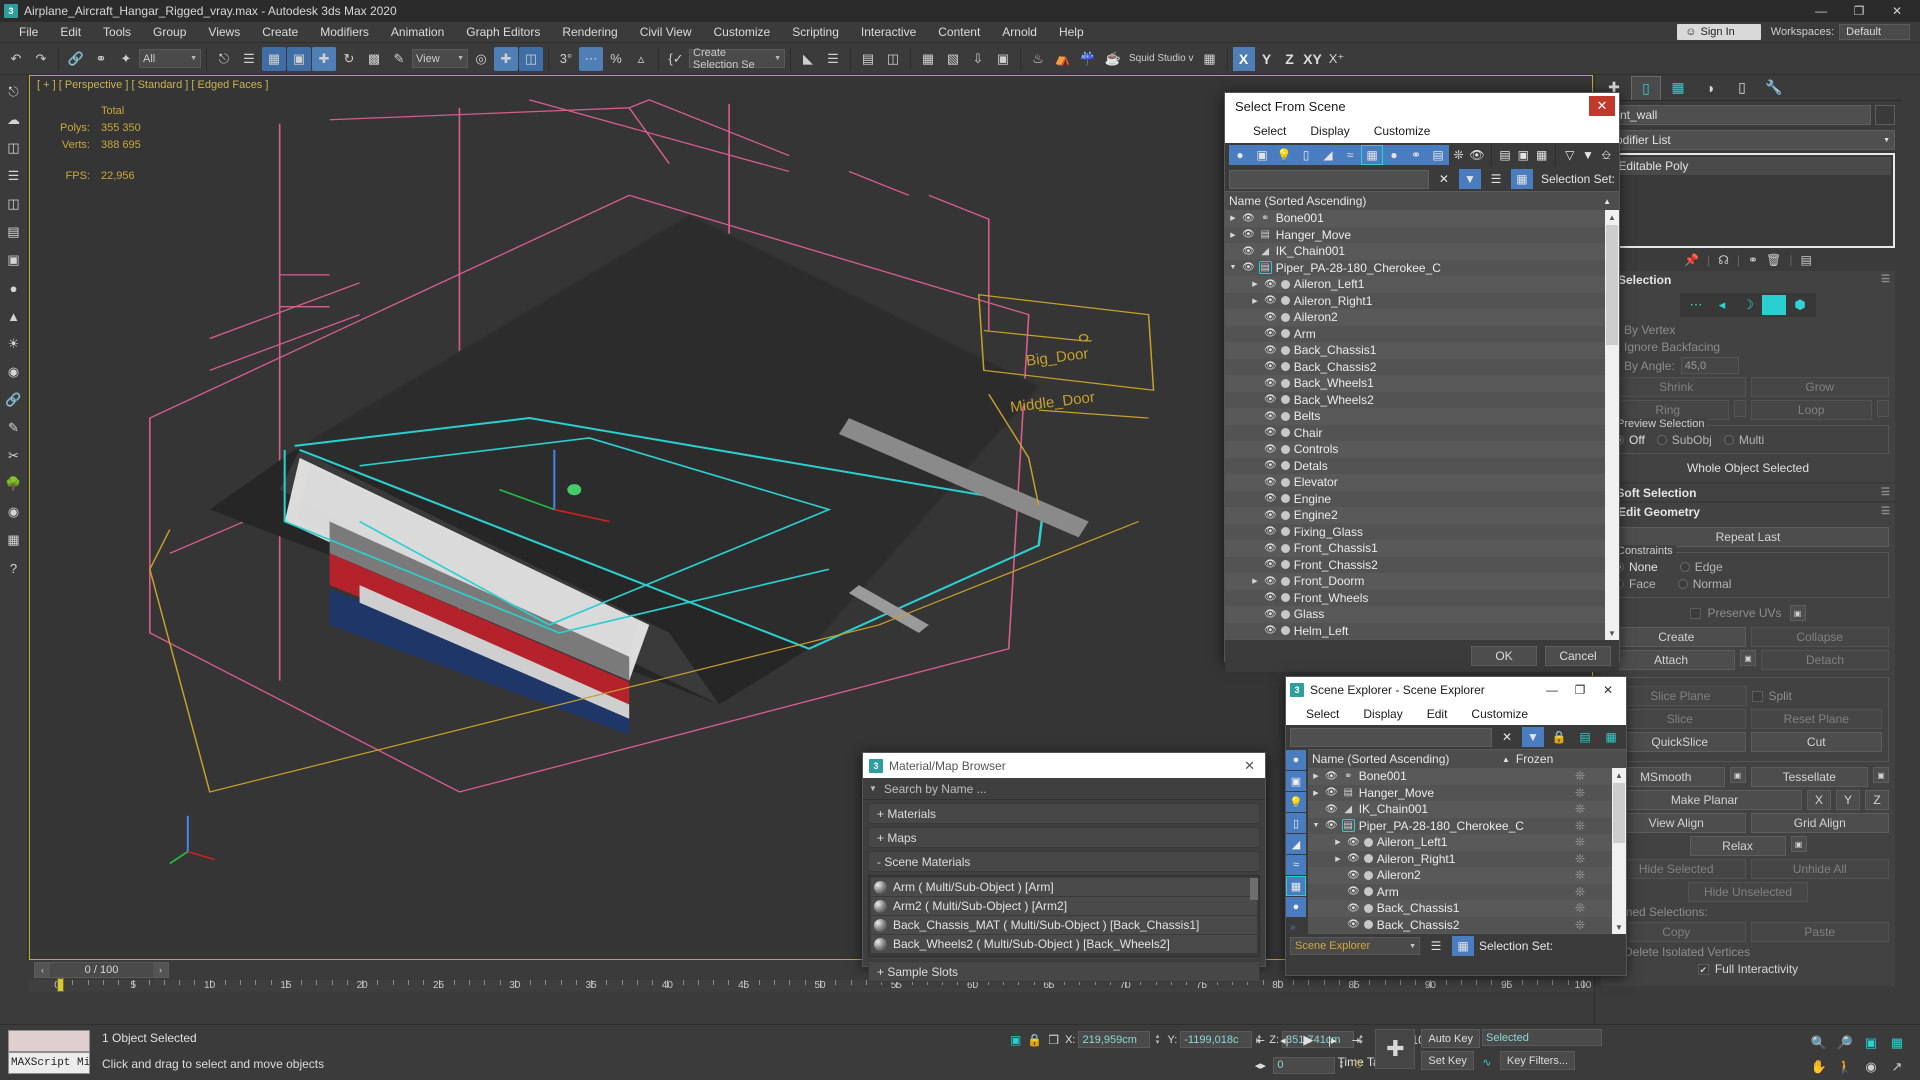  What do you see at coordinates (1602, 106) in the screenshot?
I see `sfs-close-button: ✕` at bounding box center [1602, 106].